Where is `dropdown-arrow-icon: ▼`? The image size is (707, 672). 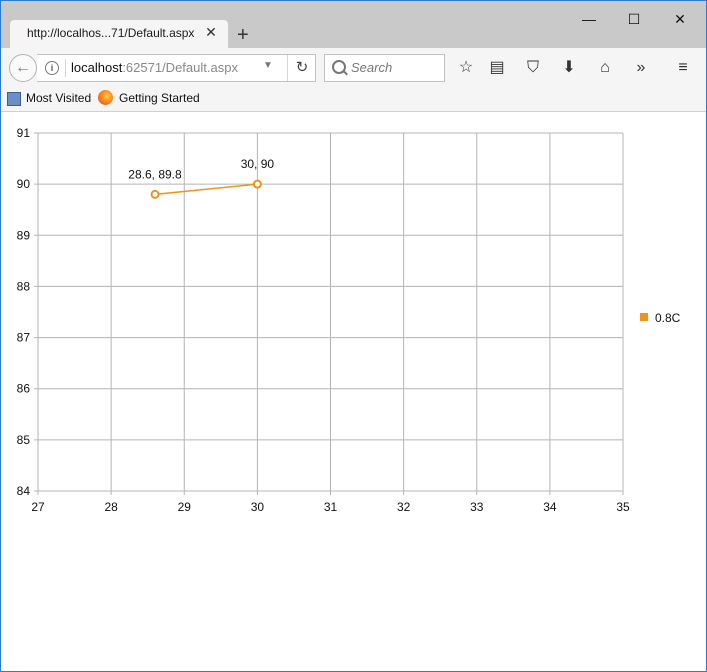
dropdown-arrow-icon: ▼ is located at coordinates (268, 65).